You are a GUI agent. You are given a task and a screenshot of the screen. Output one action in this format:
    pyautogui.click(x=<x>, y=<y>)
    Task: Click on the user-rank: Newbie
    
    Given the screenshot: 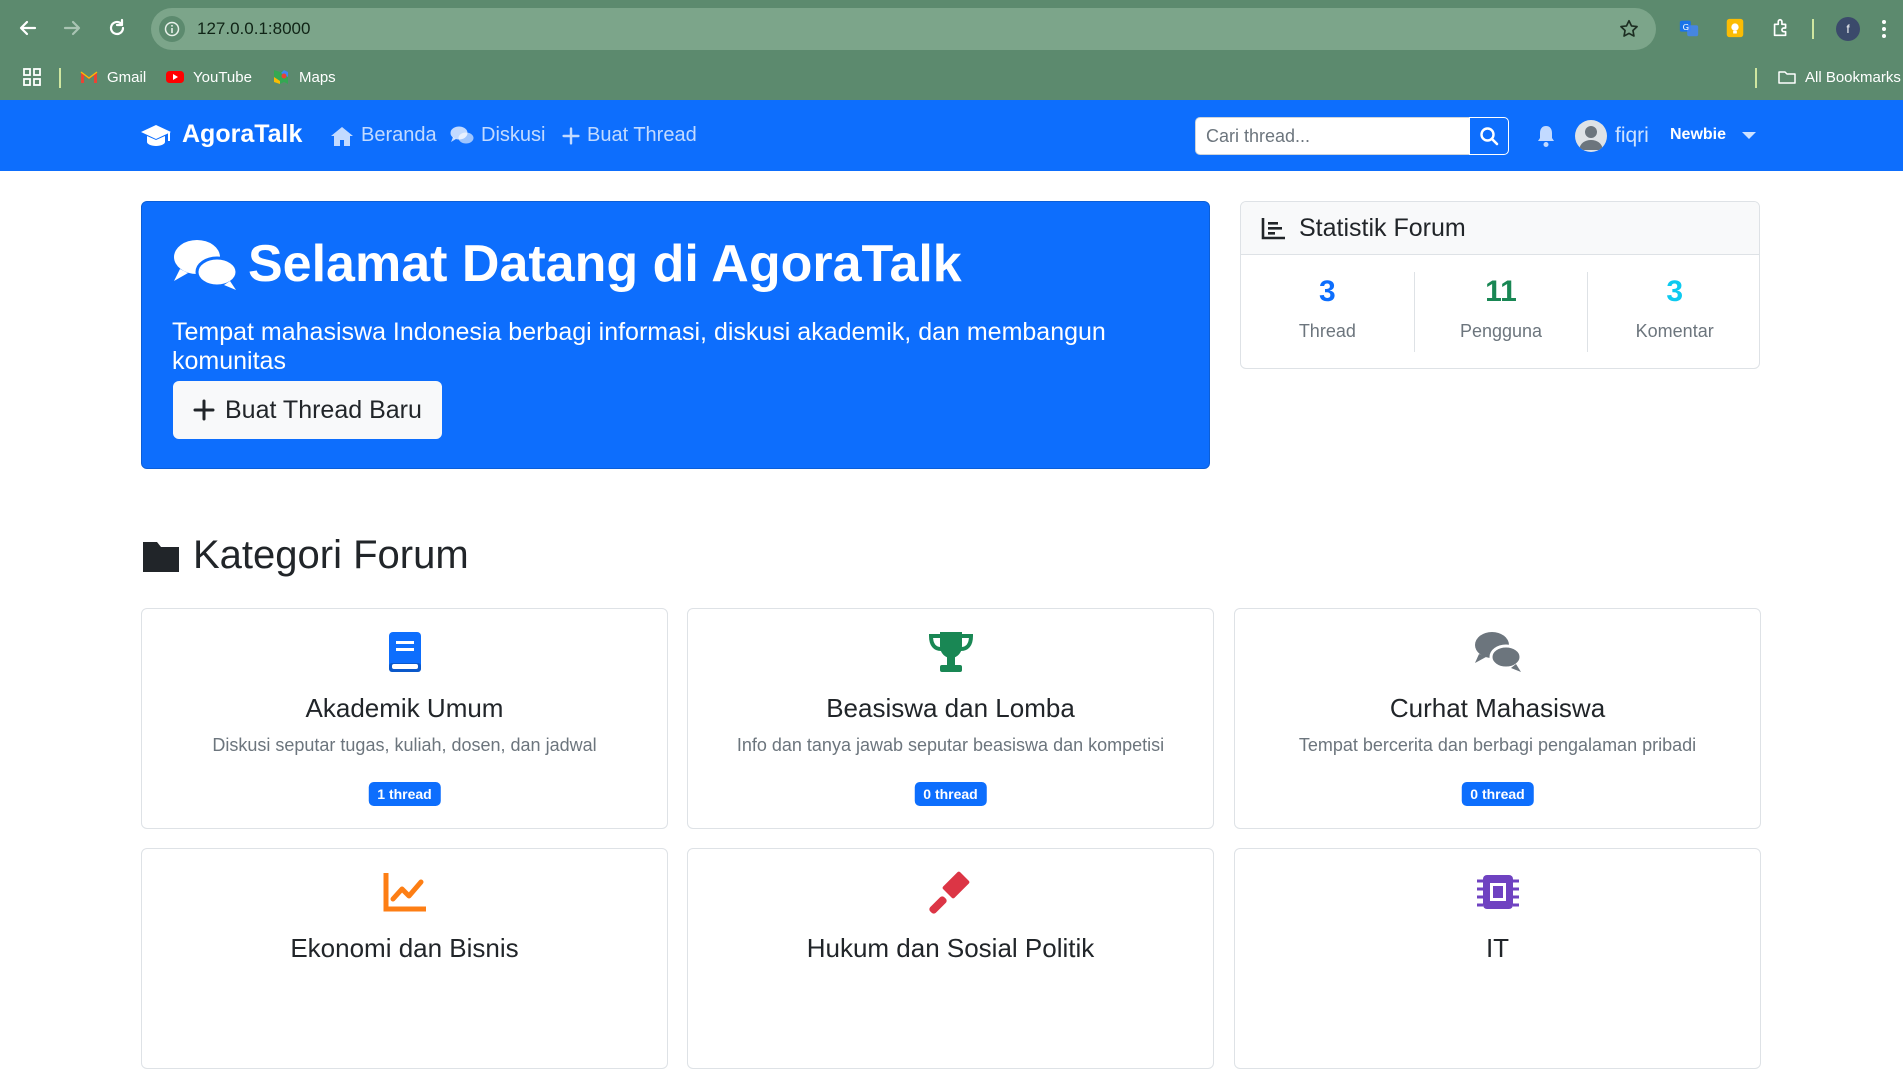 What is the action you would take?
    pyautogui.click(x=1698, y=134)
    